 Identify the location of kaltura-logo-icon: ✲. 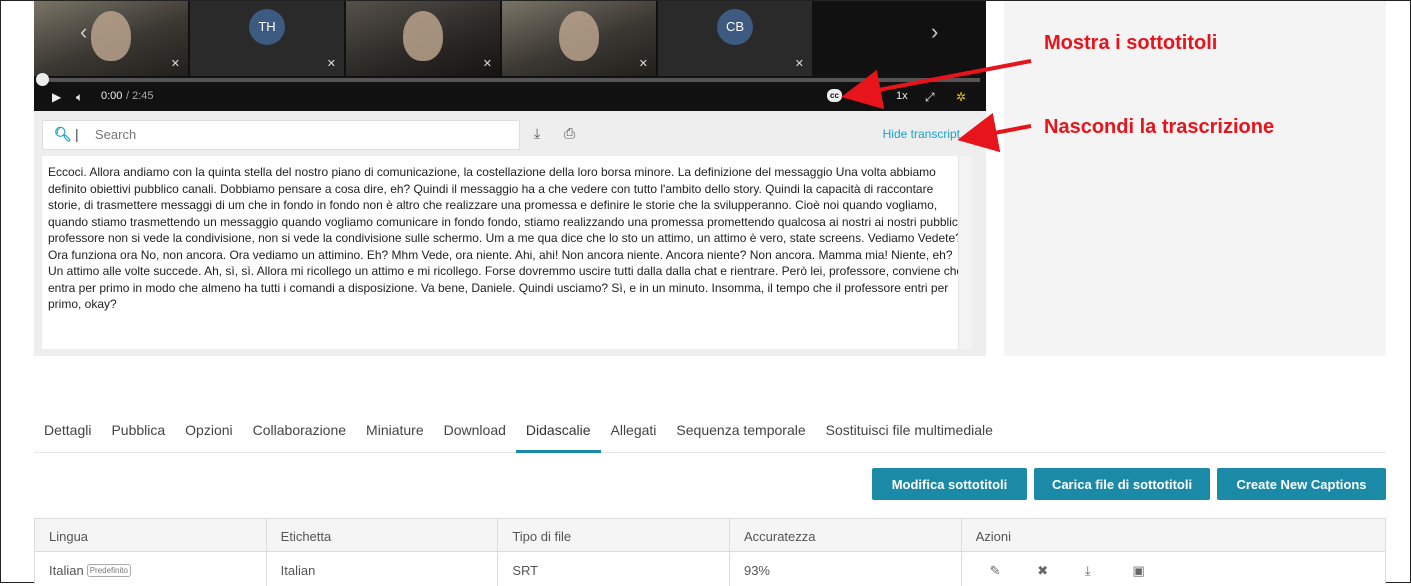
(961, 97).